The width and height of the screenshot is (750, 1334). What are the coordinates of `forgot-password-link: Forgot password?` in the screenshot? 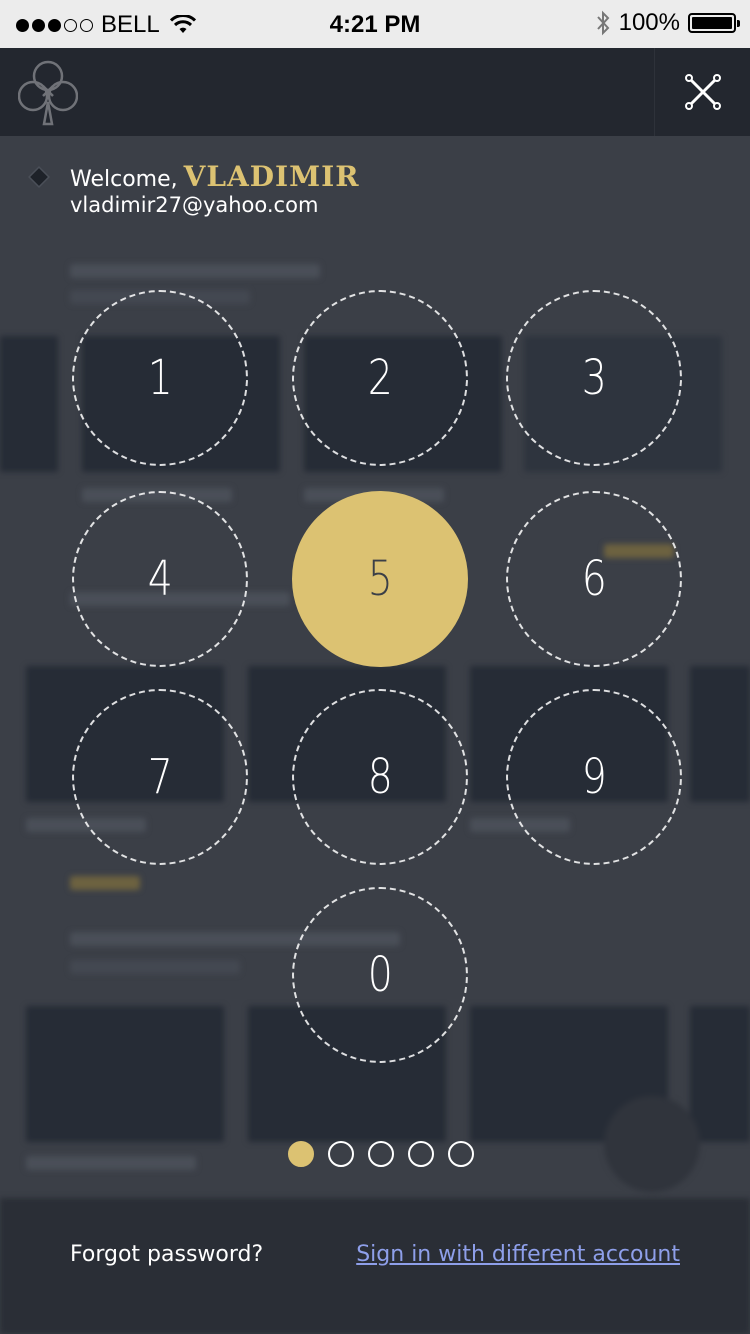 It's located at (166, 1254).